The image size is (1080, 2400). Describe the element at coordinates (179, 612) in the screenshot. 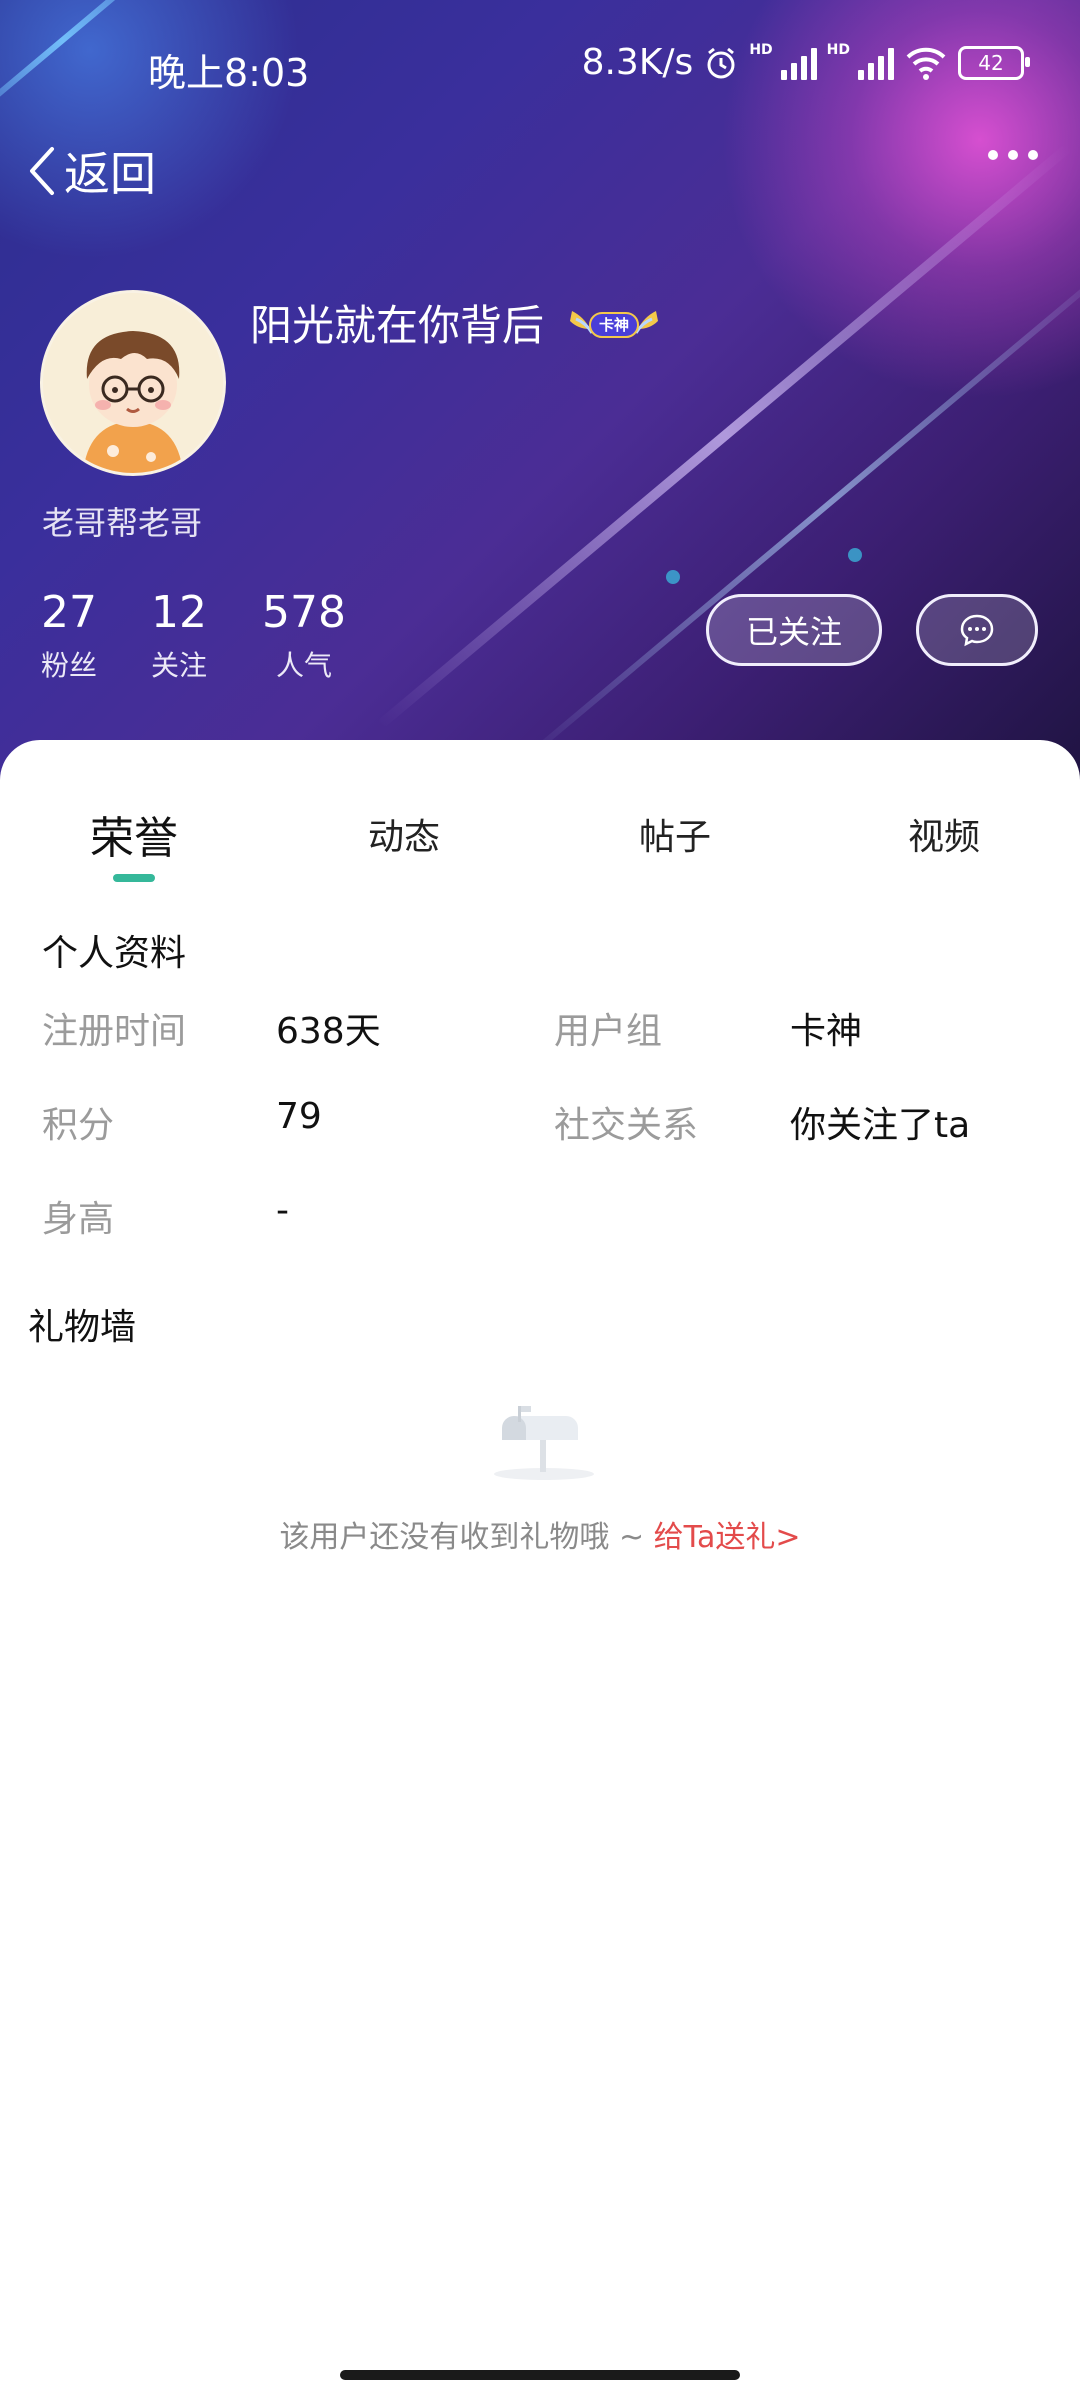

I see `stat-value: 12` at that location.